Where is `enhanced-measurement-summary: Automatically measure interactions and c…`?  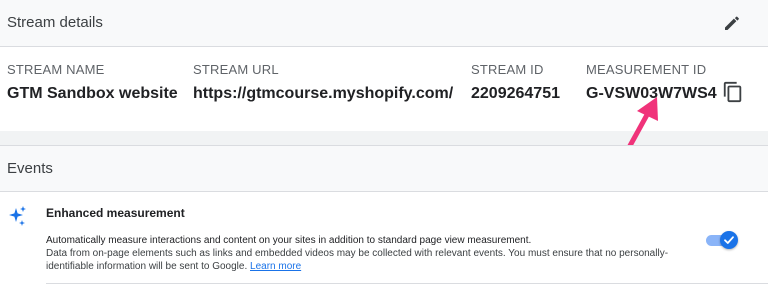 enhanced-measurement-summary: Automatically measure interactions and c… is located at coordinates (289, 240).